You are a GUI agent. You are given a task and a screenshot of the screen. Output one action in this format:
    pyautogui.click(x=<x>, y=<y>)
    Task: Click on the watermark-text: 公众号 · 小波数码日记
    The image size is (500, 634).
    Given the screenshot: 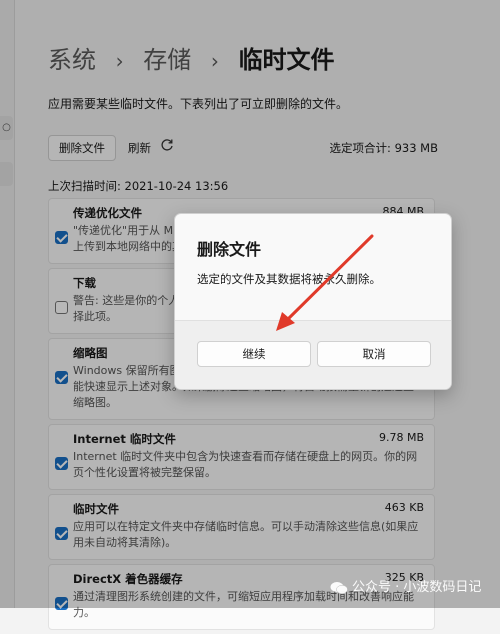 What is the action you would take?
    pyautogui.click(x=417, y=587)
    